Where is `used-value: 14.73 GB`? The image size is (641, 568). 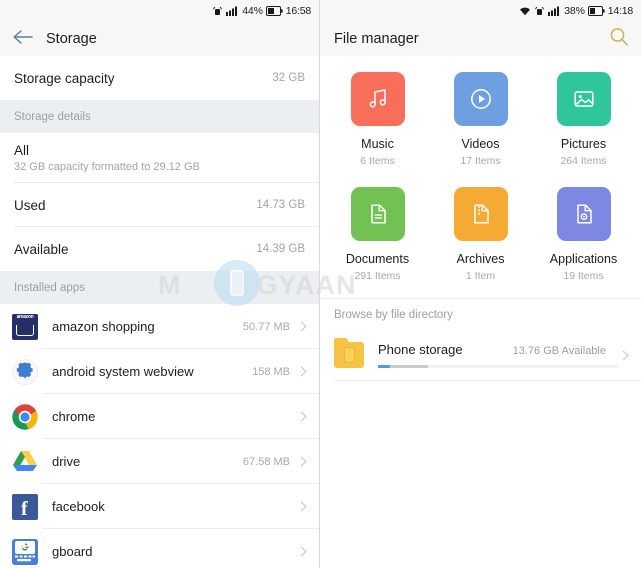 used-value: 14.73 GB is located at coordinates (280, 205).